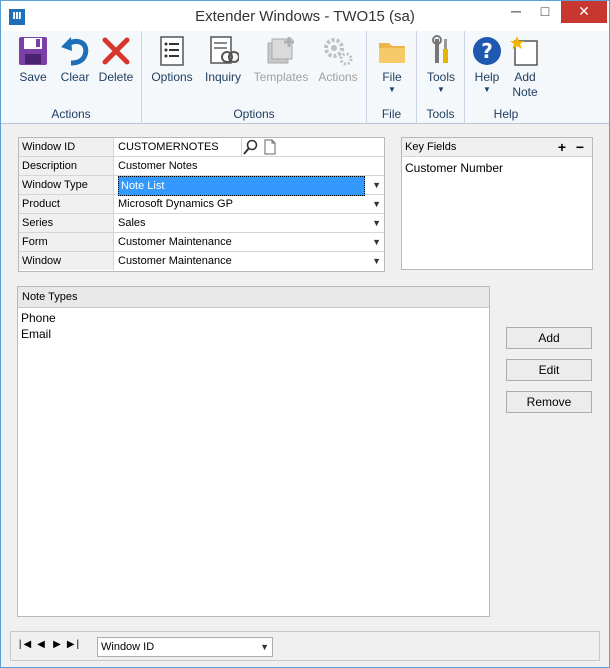  I want to click on previous-record-icon: ◀, so click(42, 644).